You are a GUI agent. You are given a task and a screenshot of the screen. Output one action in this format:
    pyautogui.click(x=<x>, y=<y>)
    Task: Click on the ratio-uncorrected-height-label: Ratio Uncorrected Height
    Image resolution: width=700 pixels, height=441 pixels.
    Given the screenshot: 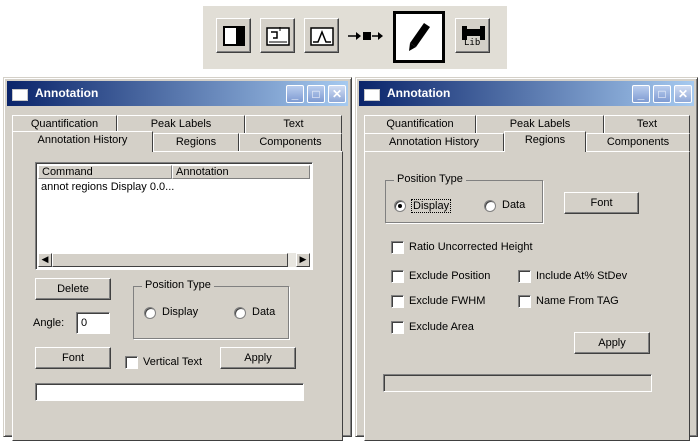 What is the action you would take?
    pyautogui.click(x=471, y=247)
    